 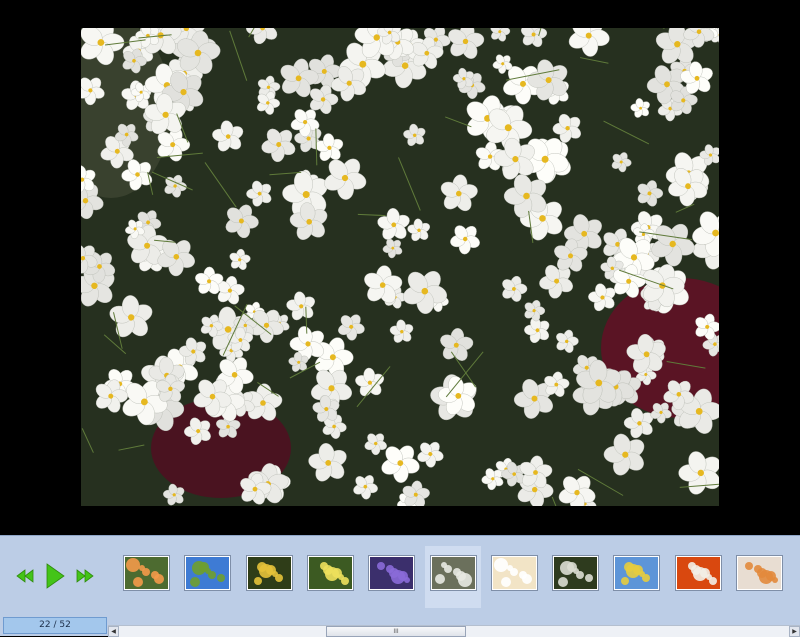 I want to click on rewind-icon, so click(x=25, y=576).